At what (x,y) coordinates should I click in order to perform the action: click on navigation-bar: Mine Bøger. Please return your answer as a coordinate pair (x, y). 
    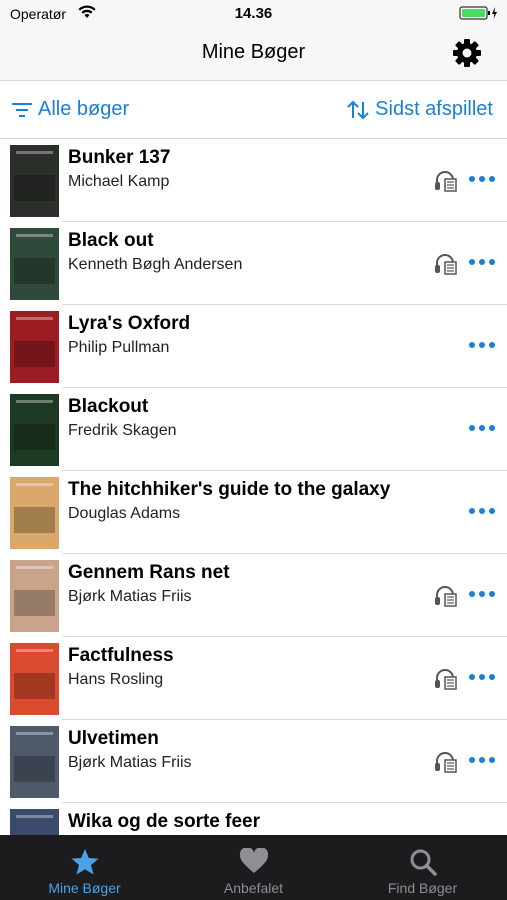
    Looking at the image, I should click on (253, 54).